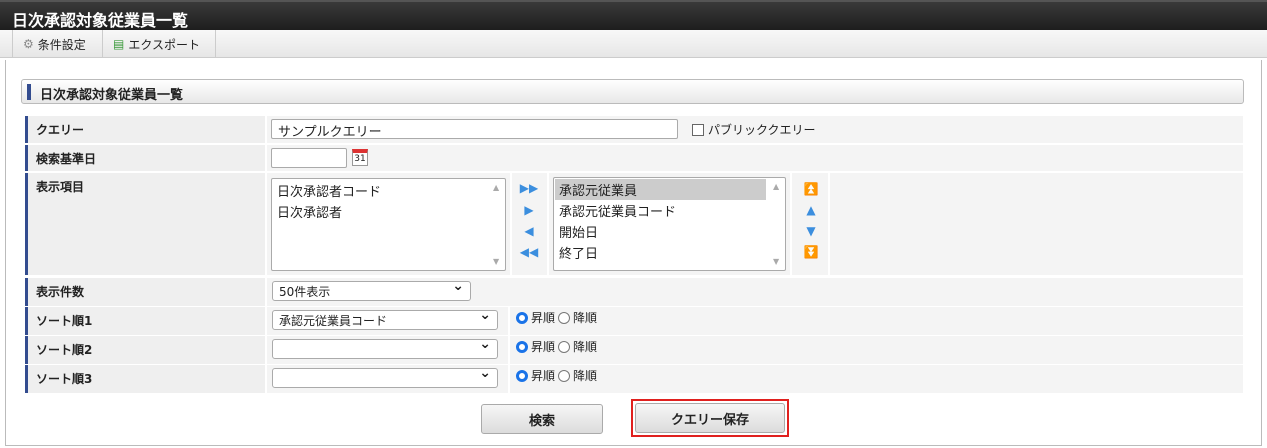 This screenshot has height=448, width=1267. I want to click on count-label: 表示件数, so click(145, 292).